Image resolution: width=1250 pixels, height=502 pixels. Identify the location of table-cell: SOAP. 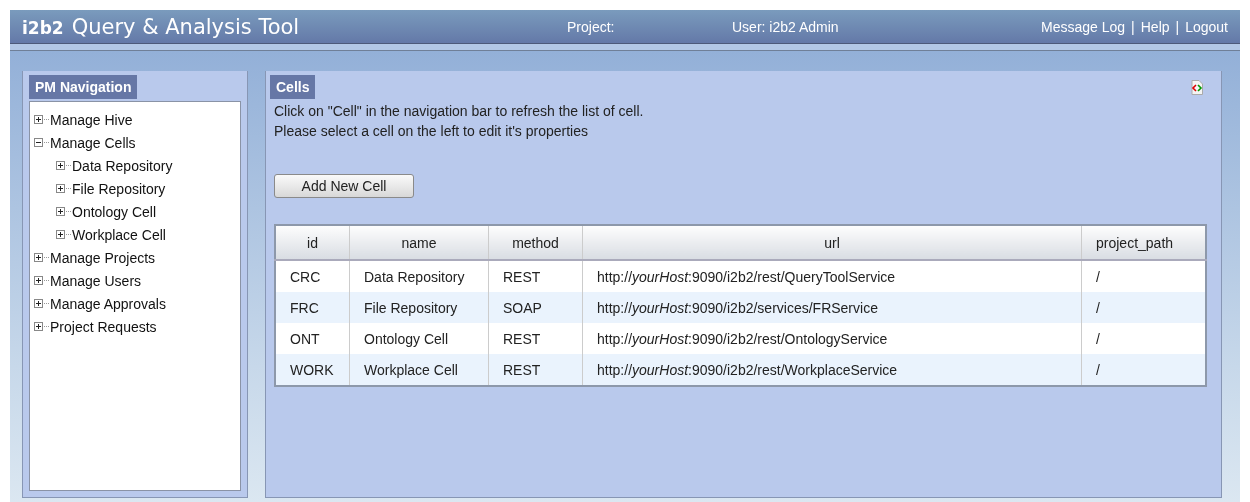
(535, 307).